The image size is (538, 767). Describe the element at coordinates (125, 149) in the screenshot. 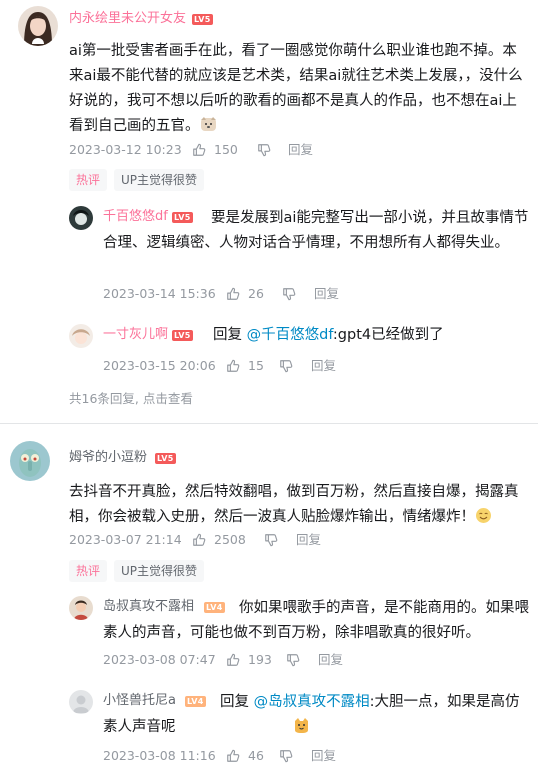

I see `comment-date: 2023-03-12 10:23` at that location.